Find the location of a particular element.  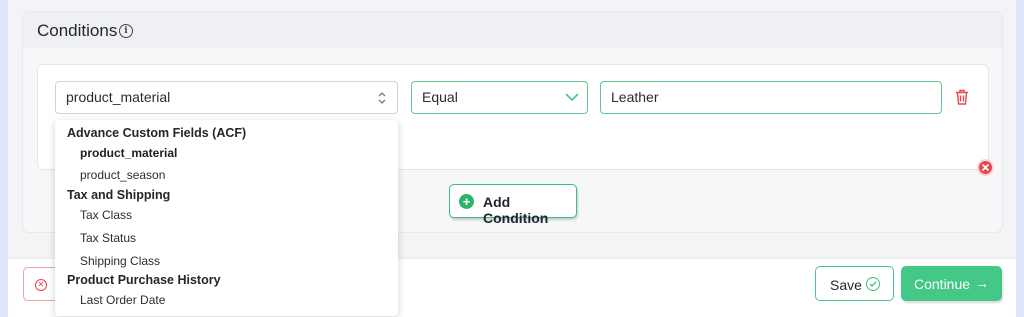

add-condition-label: Add Condition is located at coordinates (516, 210).